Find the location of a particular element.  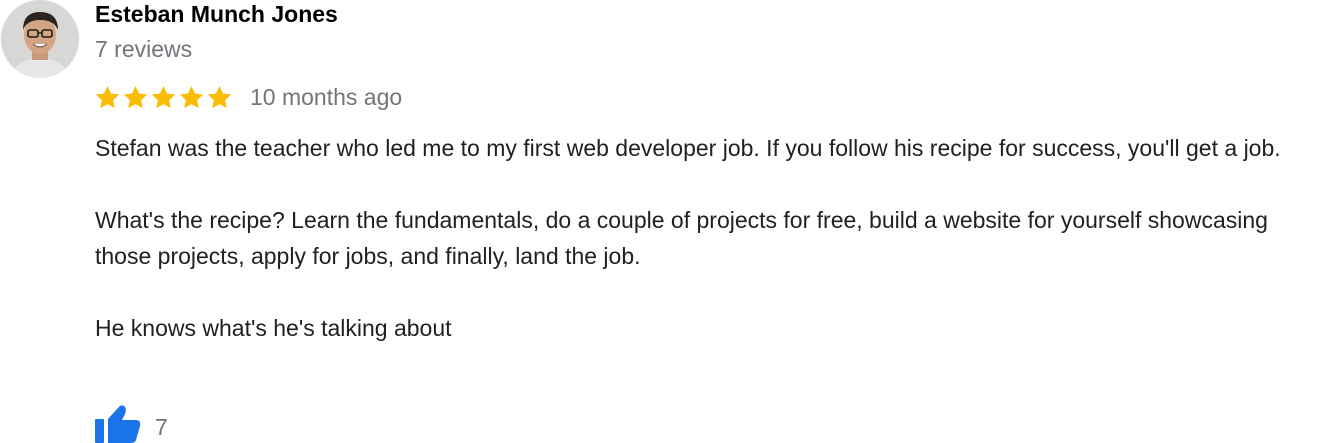

like-row: 7 is located at coordinates (131, 422).